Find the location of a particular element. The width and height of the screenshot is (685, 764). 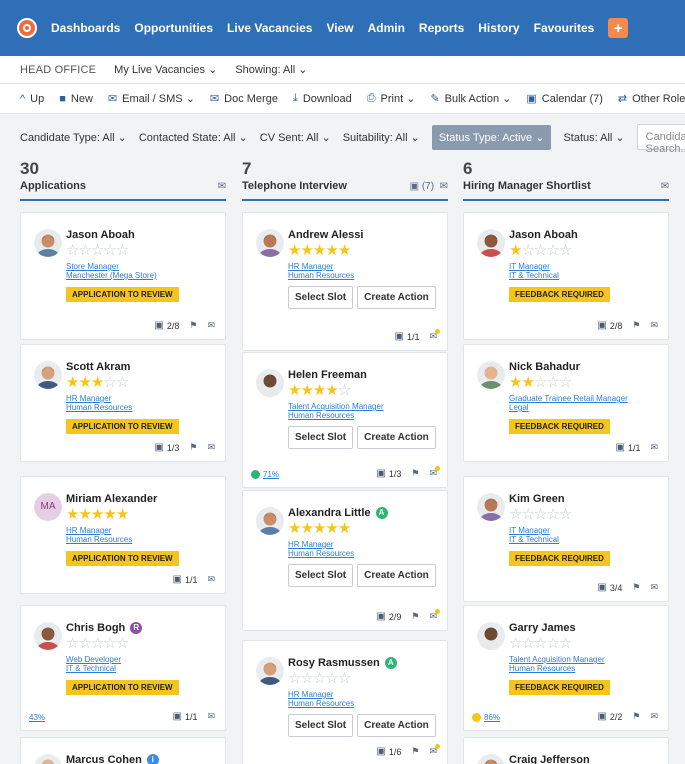

nav-admin: Admin is located at coordinates (386, 28).